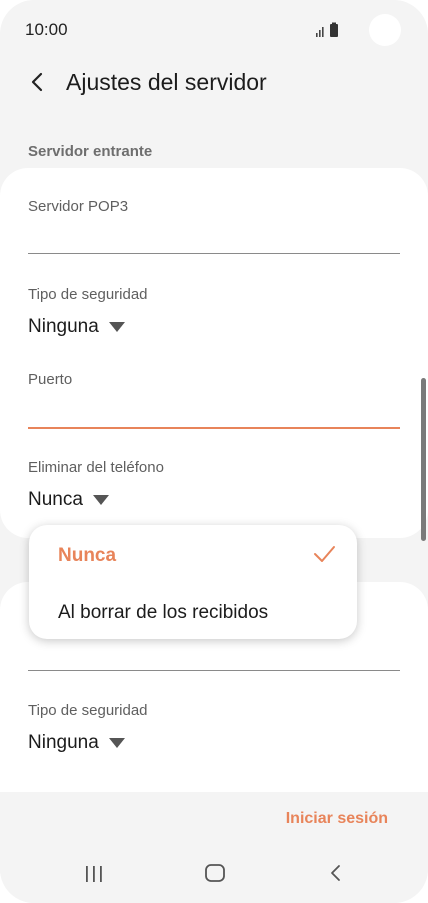 This screenshot has width=428, height=903. Describe the element at coordinates (214, 253) in the screenshot. I see `pop3-server-underline` at that location.